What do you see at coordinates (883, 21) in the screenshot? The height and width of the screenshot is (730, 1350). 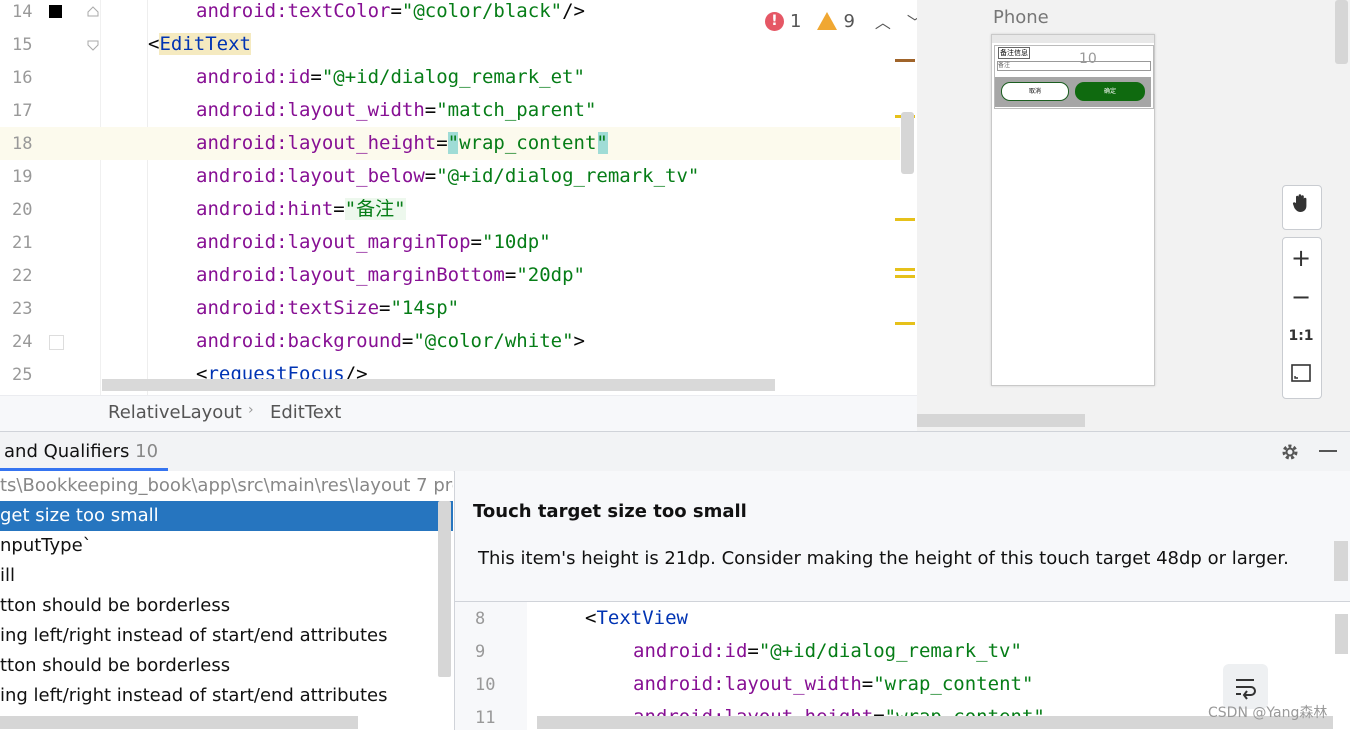 I see `chevron-up-icon: ︿` at bounding box center [883, 21].